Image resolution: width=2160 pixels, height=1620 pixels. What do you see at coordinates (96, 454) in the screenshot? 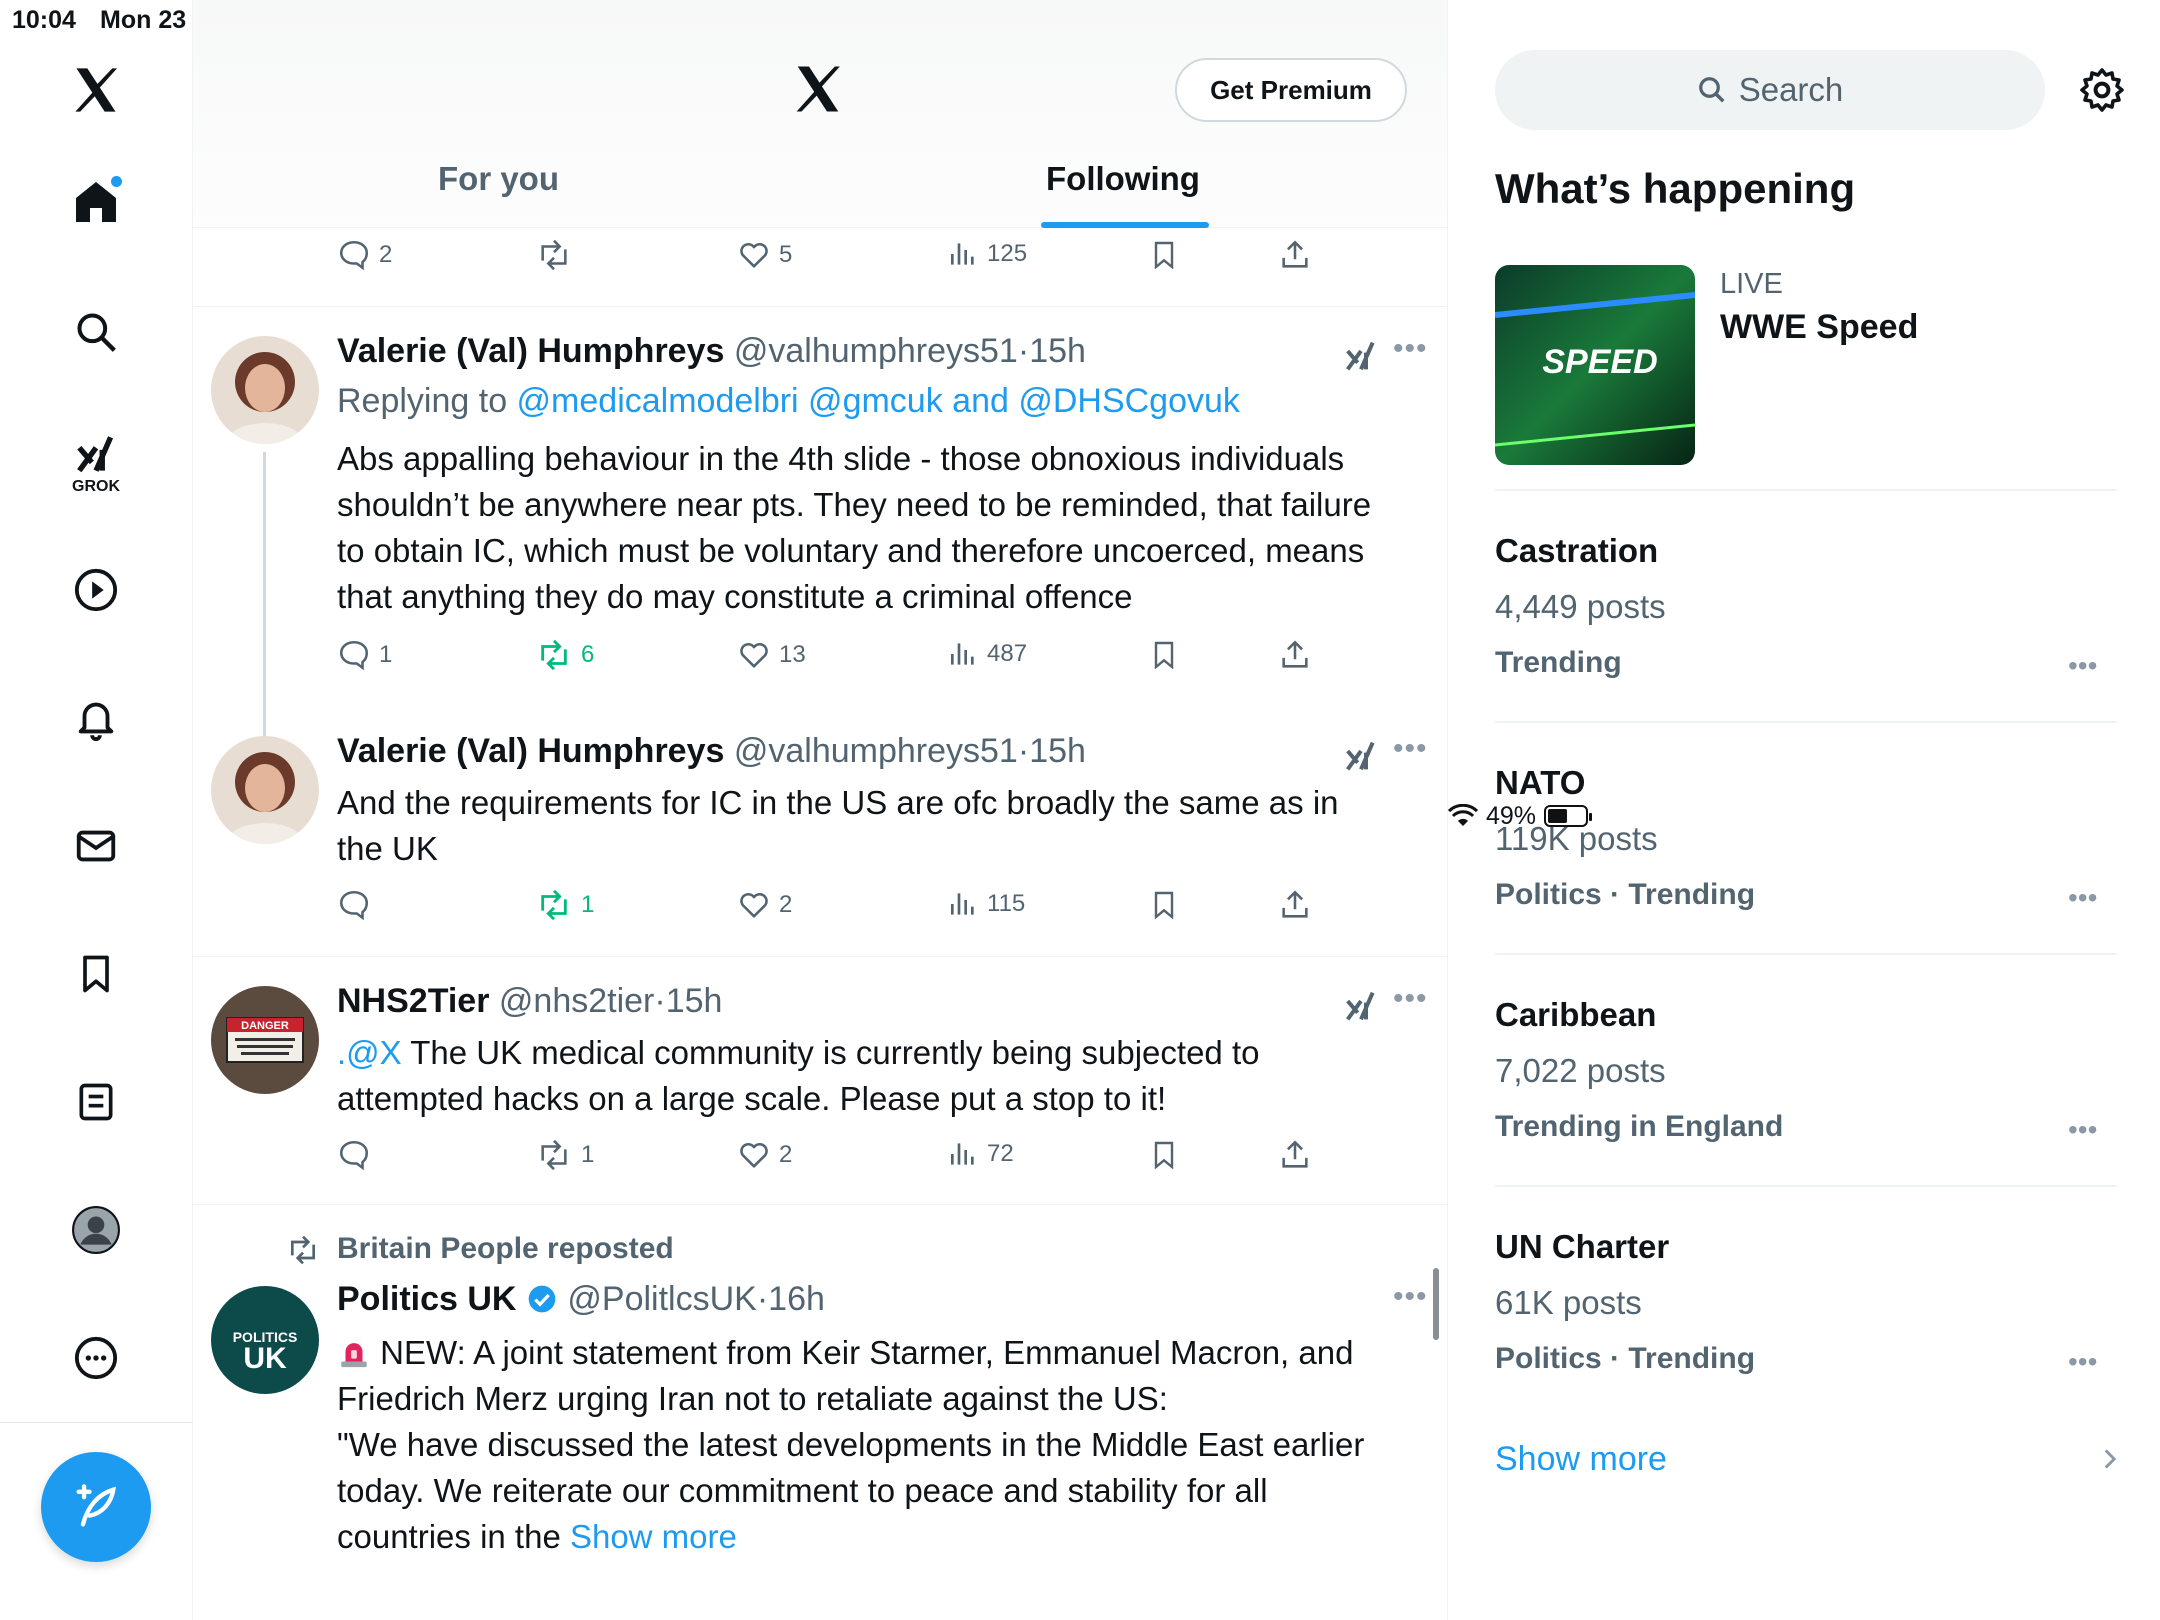
I see `grok-icon` at bounding box center [96, 454].